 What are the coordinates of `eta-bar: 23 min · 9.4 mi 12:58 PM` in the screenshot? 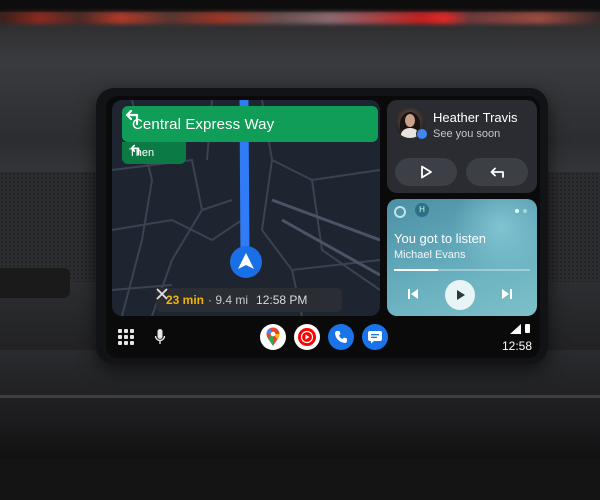 It's located at (249, 300).